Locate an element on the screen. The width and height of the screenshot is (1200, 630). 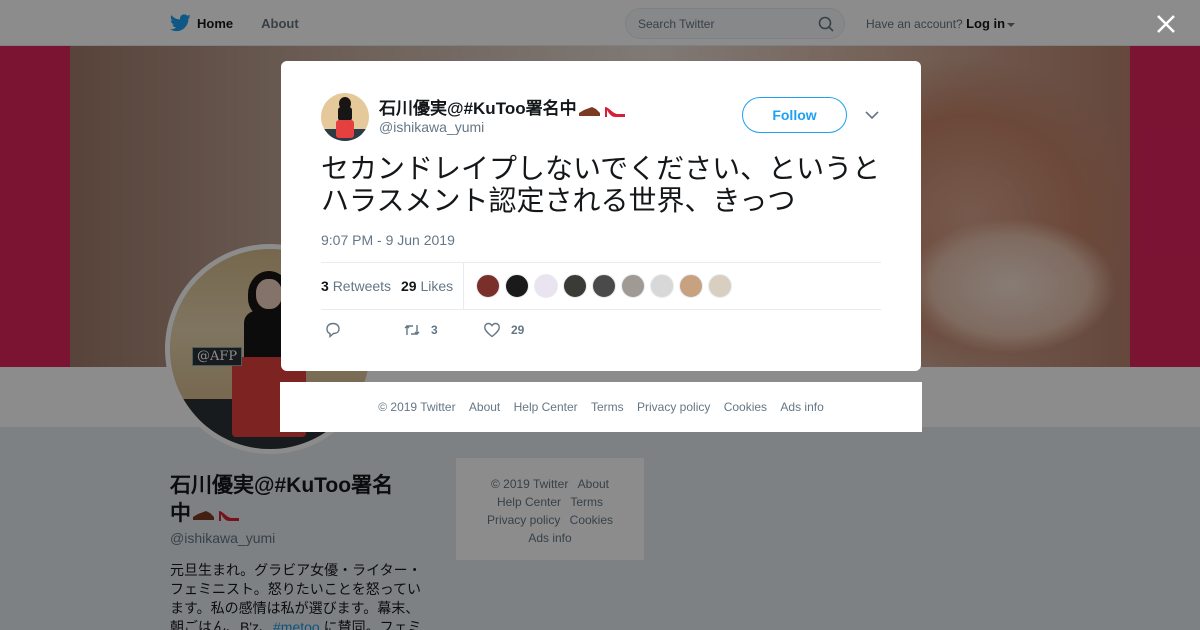
reply-icon is located at coordinates (333, 330).